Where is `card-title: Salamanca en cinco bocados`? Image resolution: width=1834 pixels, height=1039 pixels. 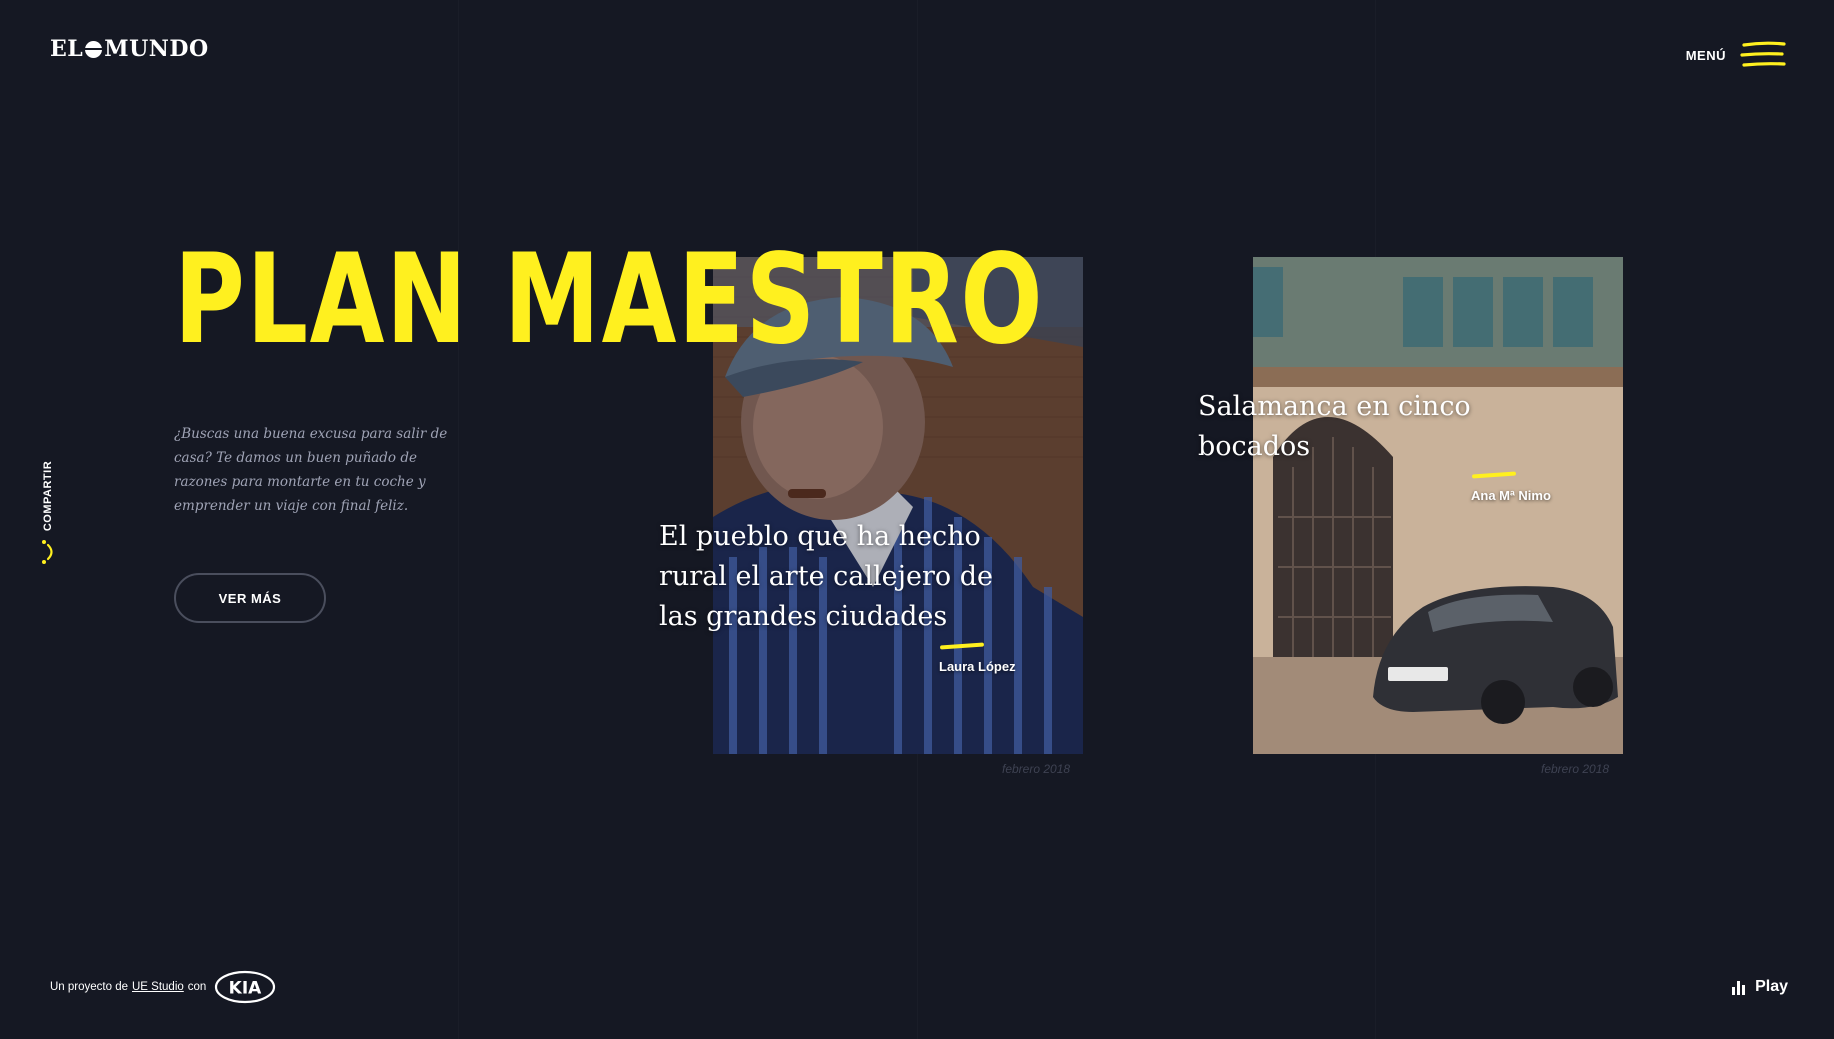 card-title: Salamanca en cinco bocados is located at coordinates (1343, 427).